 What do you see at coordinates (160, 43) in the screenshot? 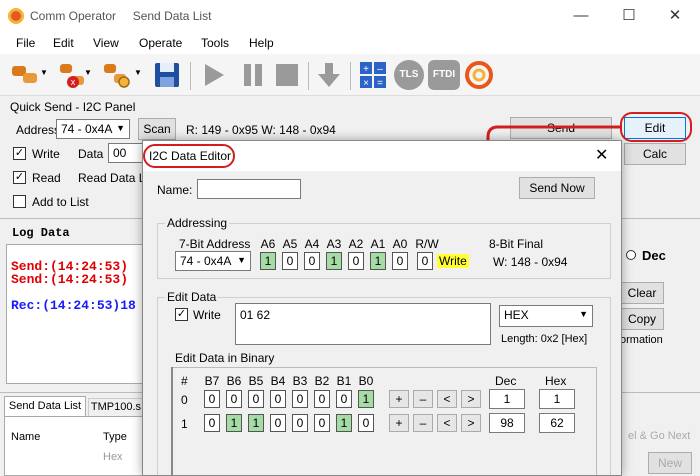
I see `menu-operate: Operate` at bounding box center [160, 43].